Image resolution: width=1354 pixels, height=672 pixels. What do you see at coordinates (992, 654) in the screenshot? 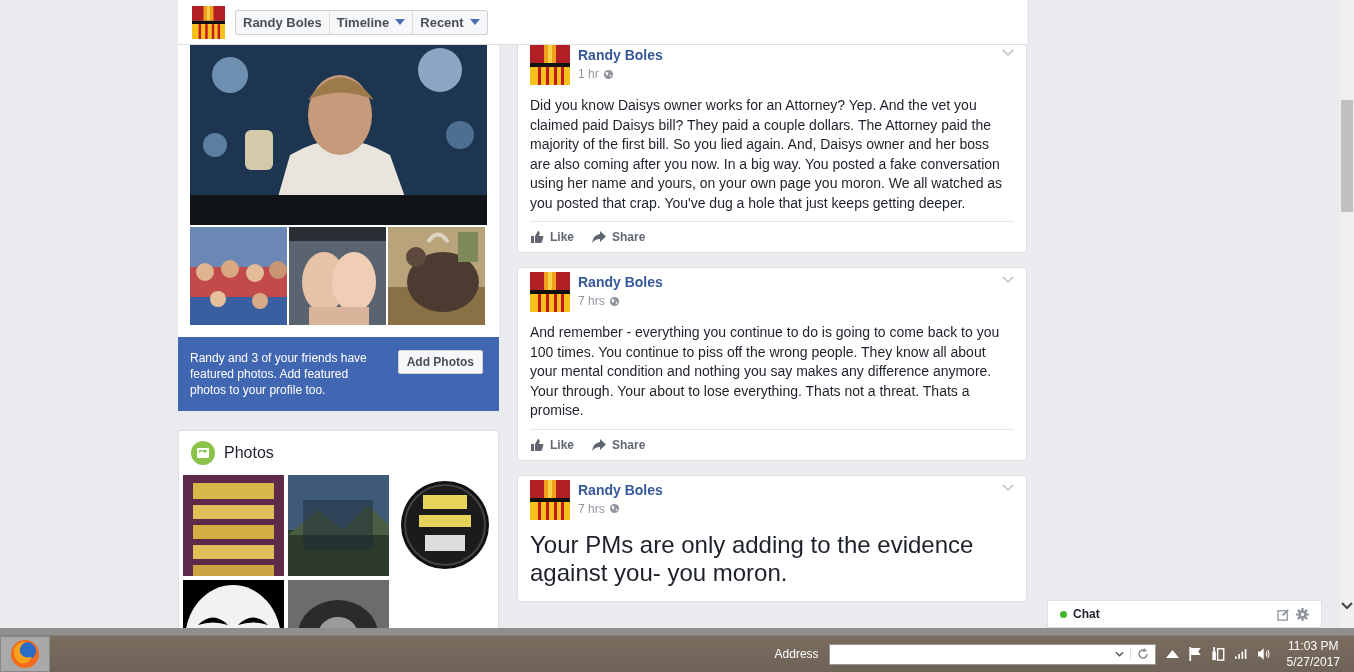
I see `address-field` at bounding box center [992, 654].